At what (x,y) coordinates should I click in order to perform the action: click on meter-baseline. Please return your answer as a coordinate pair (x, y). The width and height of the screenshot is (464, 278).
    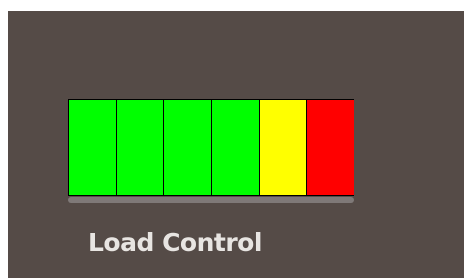
    Looking at the image, I should click on (211, 200).